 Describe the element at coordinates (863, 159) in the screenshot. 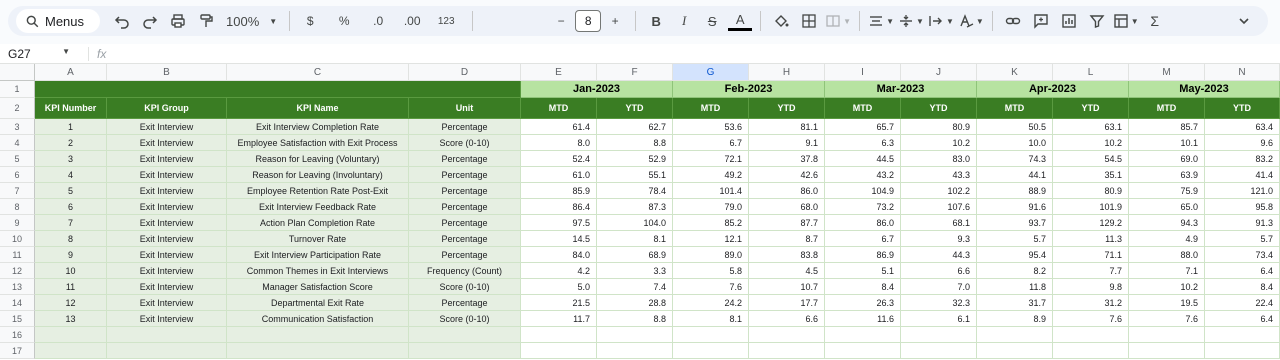

I see `value-cell: 44.5` at that location.